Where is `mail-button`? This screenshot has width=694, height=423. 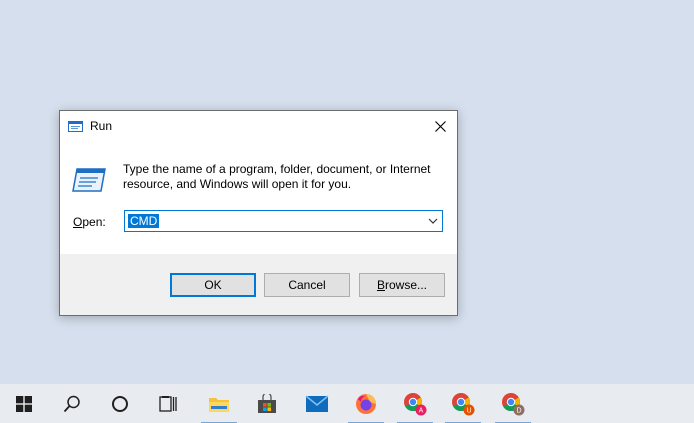
mail-button is located at coordinates (317, 403).